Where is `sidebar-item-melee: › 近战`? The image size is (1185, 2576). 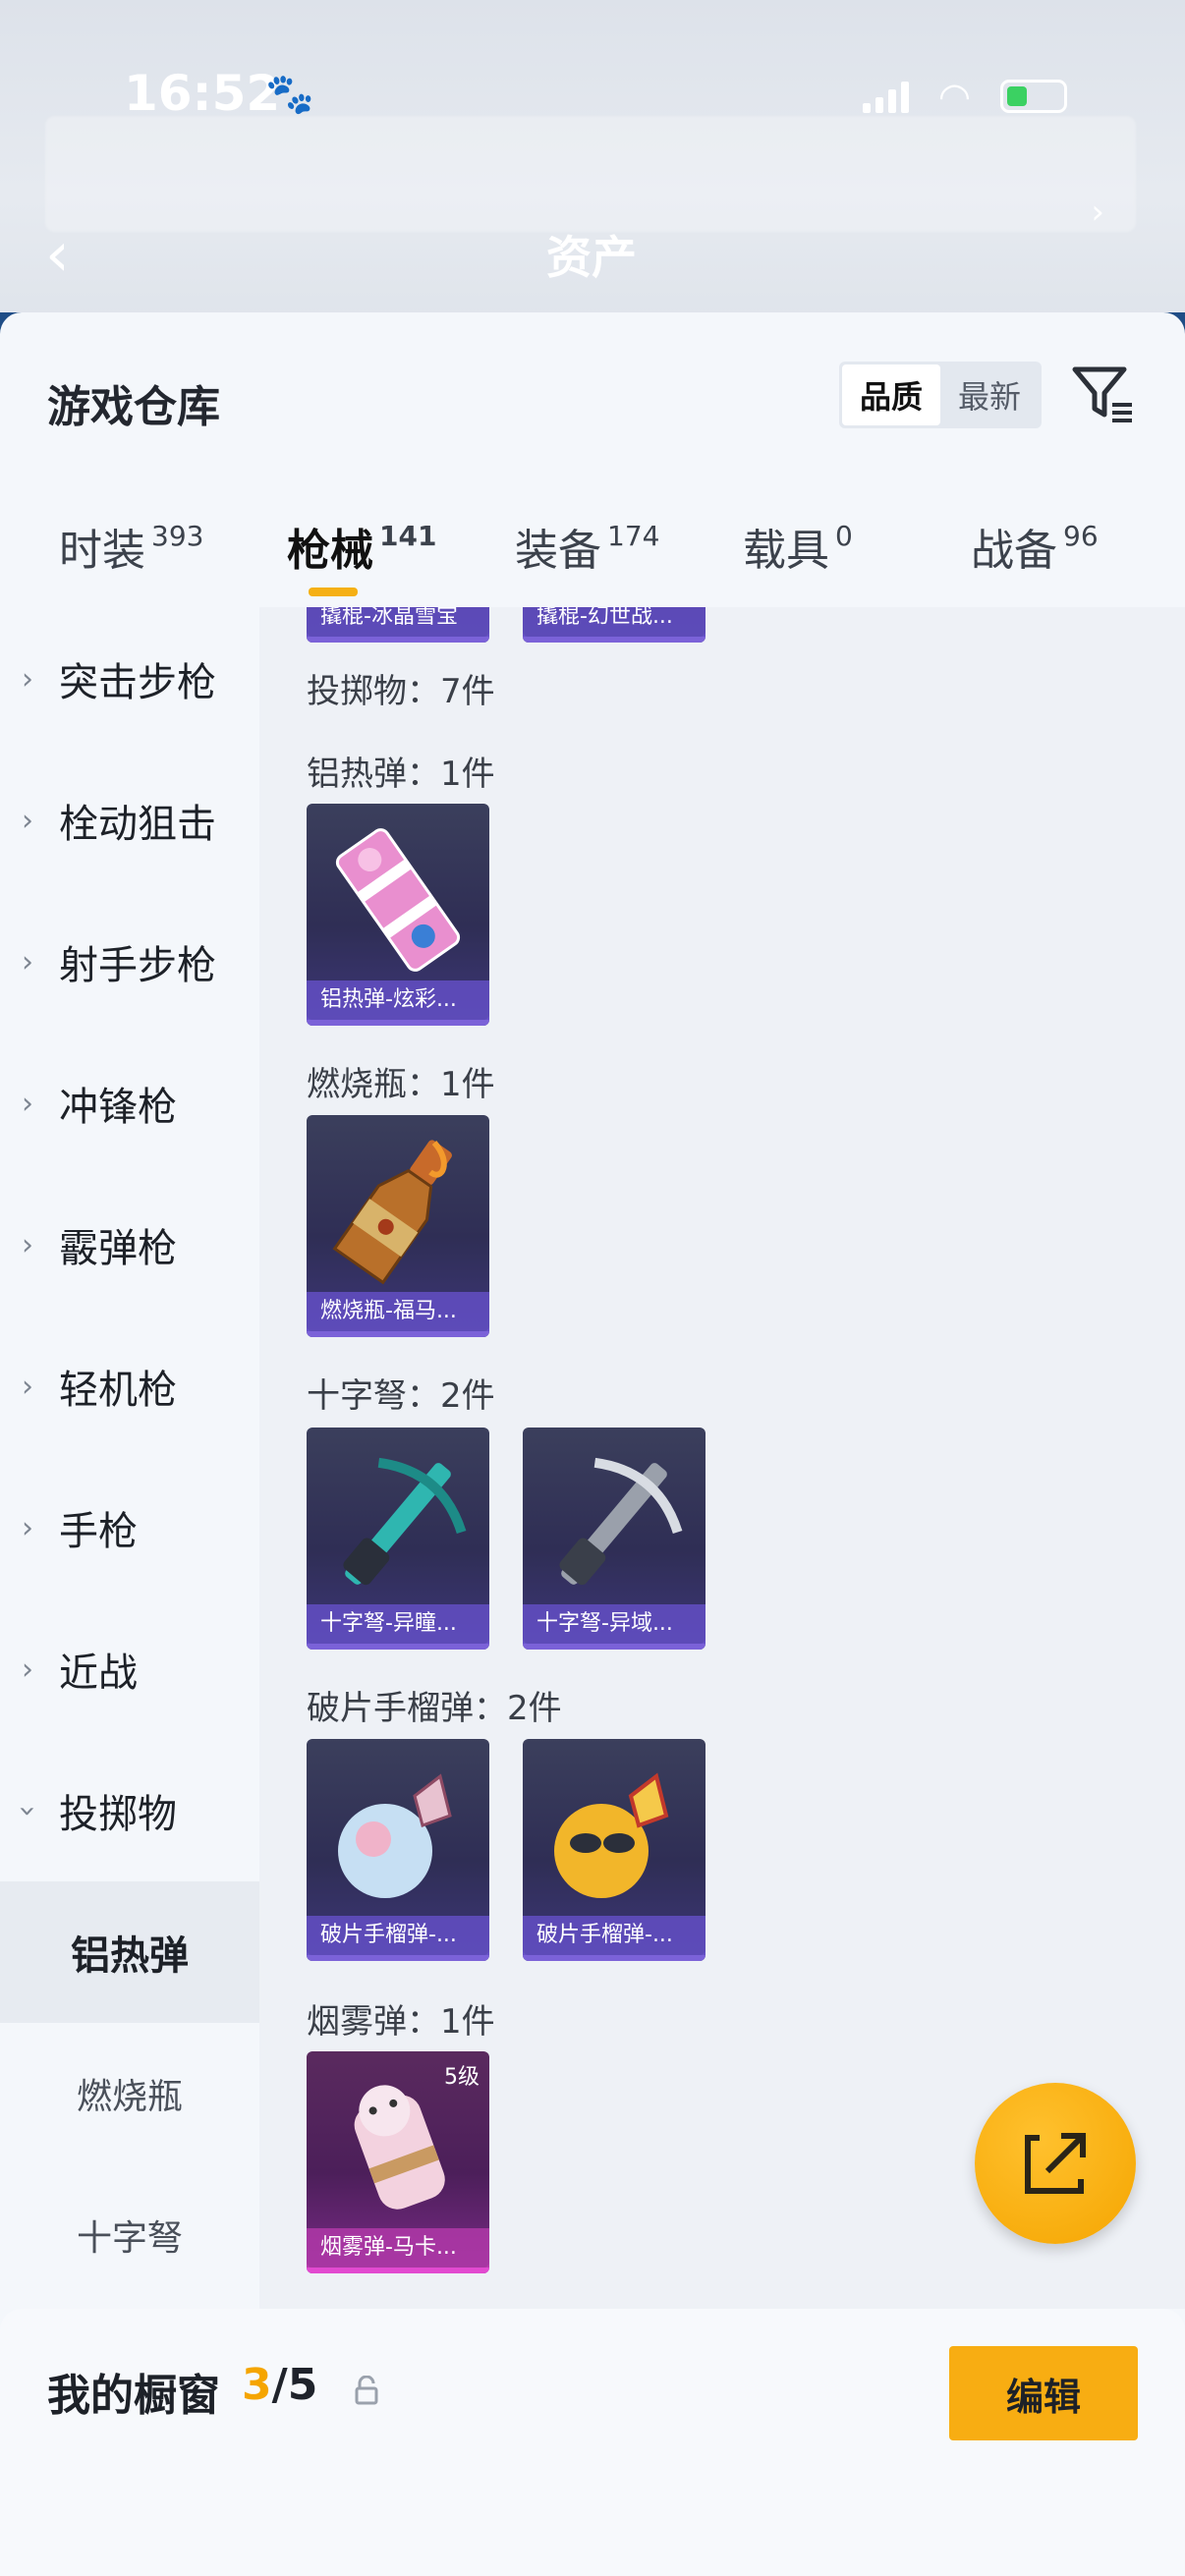 sidebar-item-melee: › 近战 is located at coordinates (130, 1669).